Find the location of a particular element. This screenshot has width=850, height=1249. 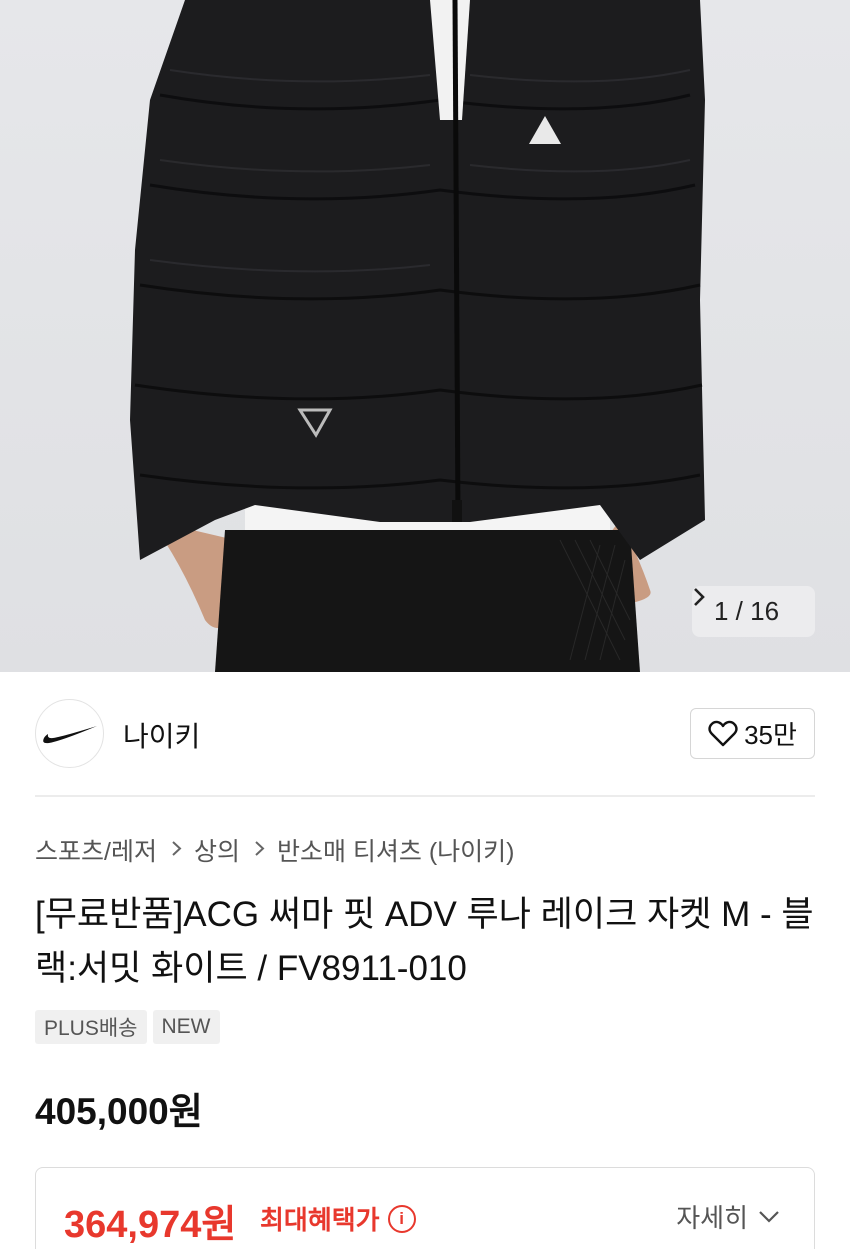

divider is located at coordinates (425, 796).